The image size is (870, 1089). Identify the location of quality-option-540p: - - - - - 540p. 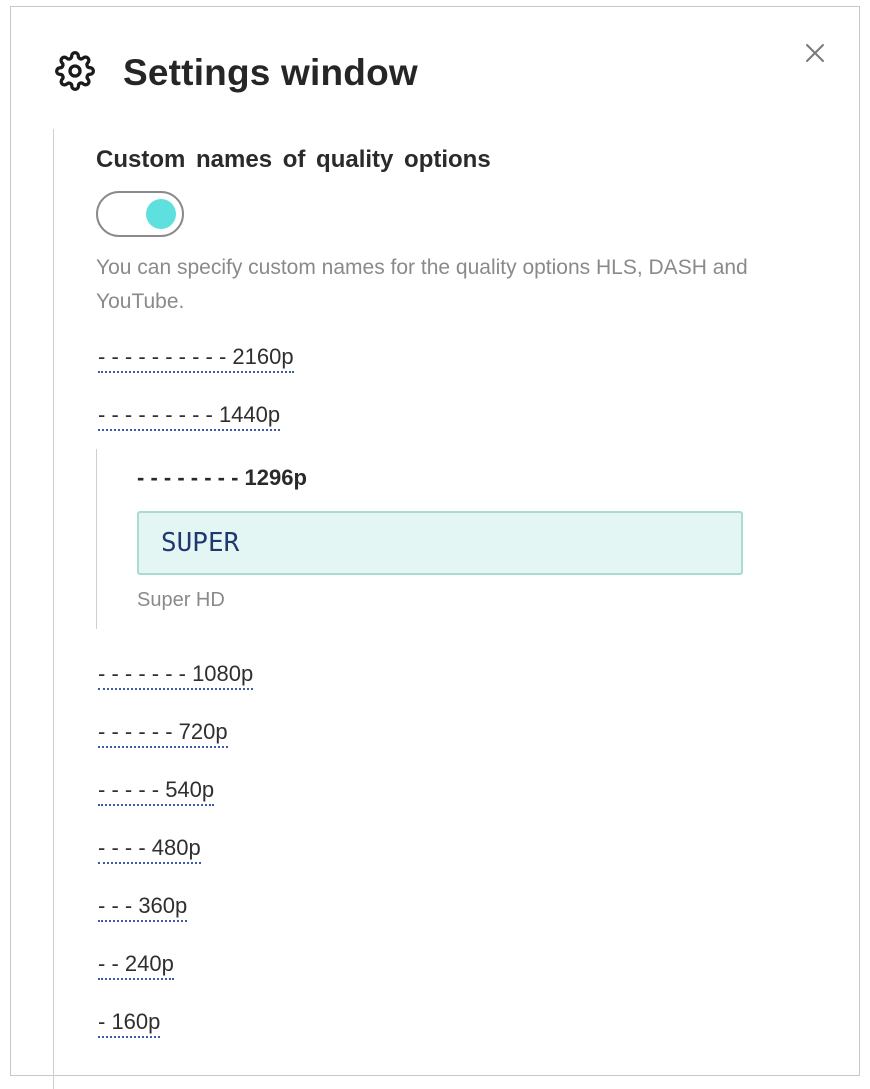
(156, 791).